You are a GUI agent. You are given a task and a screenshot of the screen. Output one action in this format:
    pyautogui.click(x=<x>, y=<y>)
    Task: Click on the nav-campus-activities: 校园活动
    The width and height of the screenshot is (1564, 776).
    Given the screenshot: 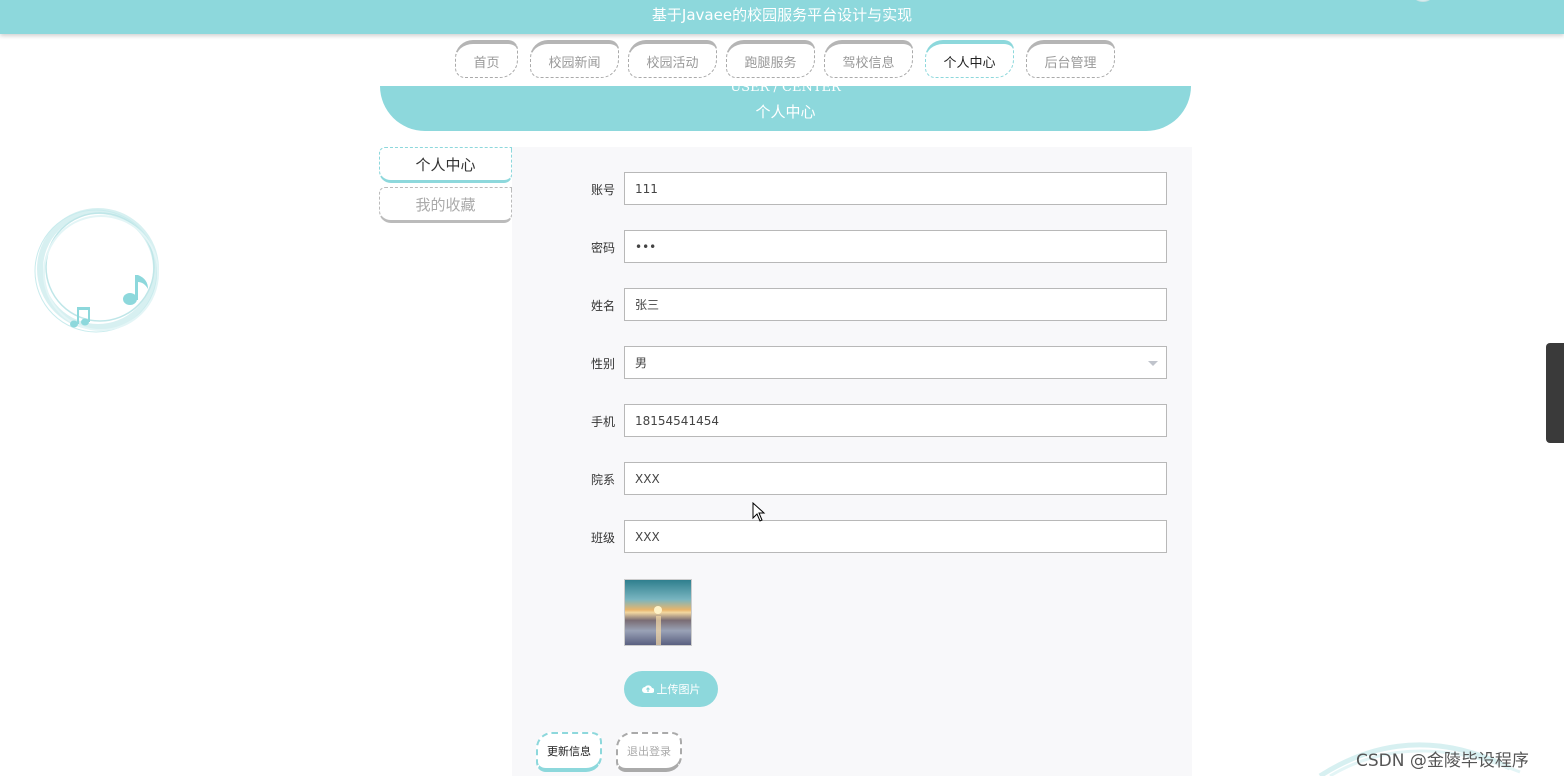 What is the action you would take?
    pyautogui.click(x=672, y=59)
    